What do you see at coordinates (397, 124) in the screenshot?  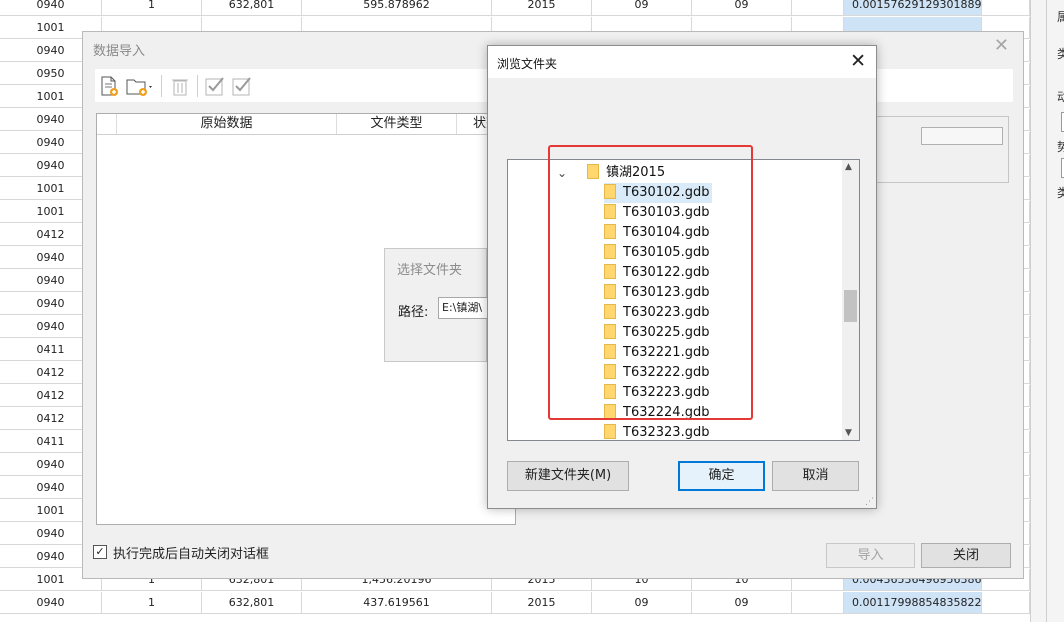 I see `column-header-type: 文件类型` at bounding box center [397, 124].